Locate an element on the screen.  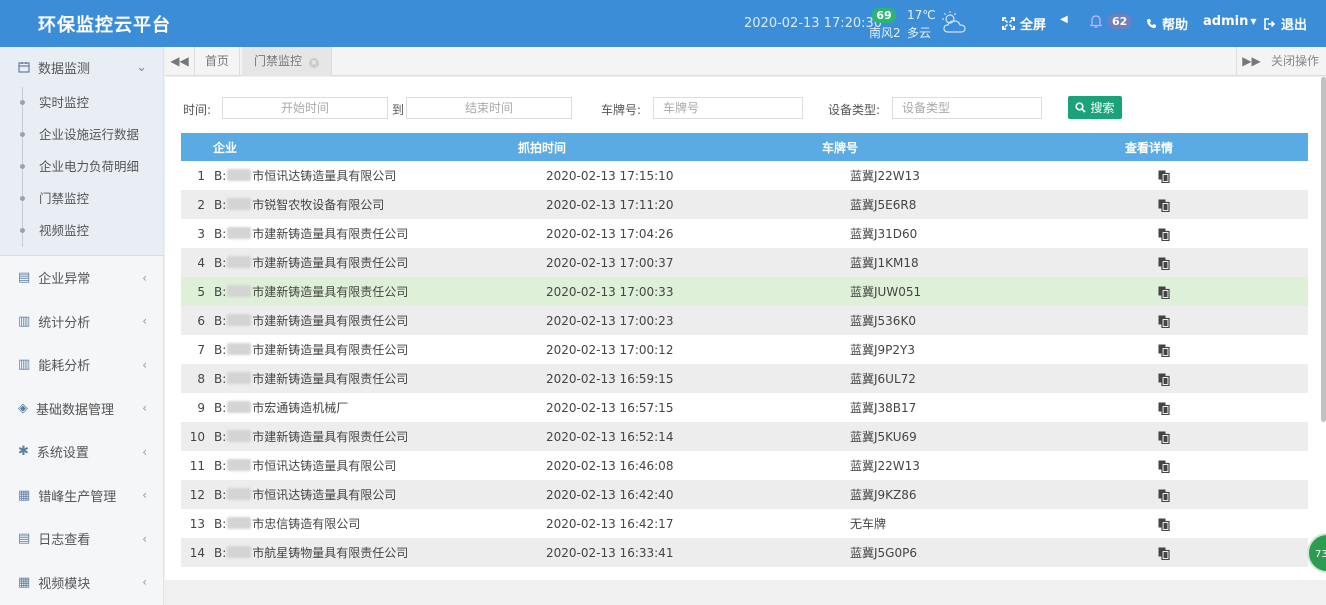
plate-cell: 蓝冀J9KZ86 is located at coordinates (883, 495).